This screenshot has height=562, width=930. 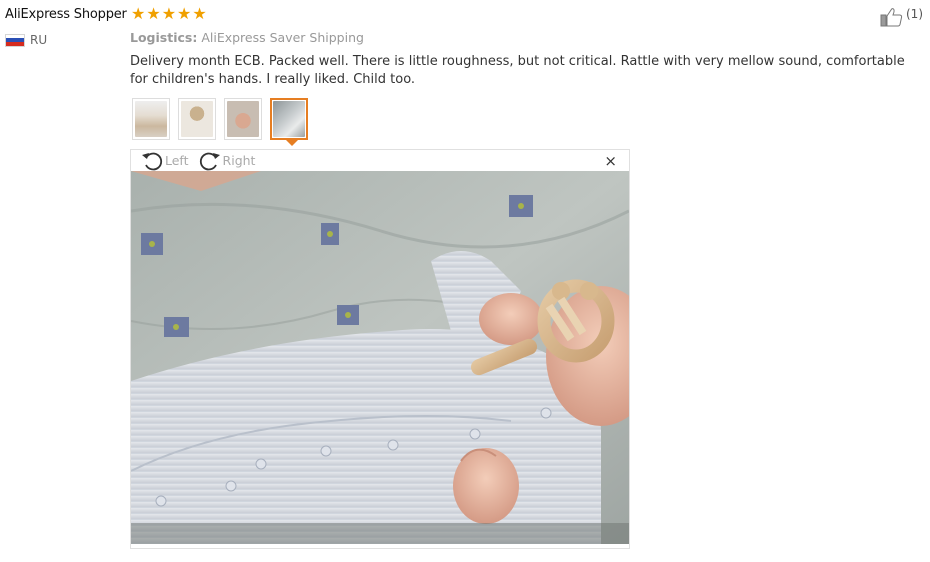 I want to click on helpful-button: (1), so click(x=901, y=17).